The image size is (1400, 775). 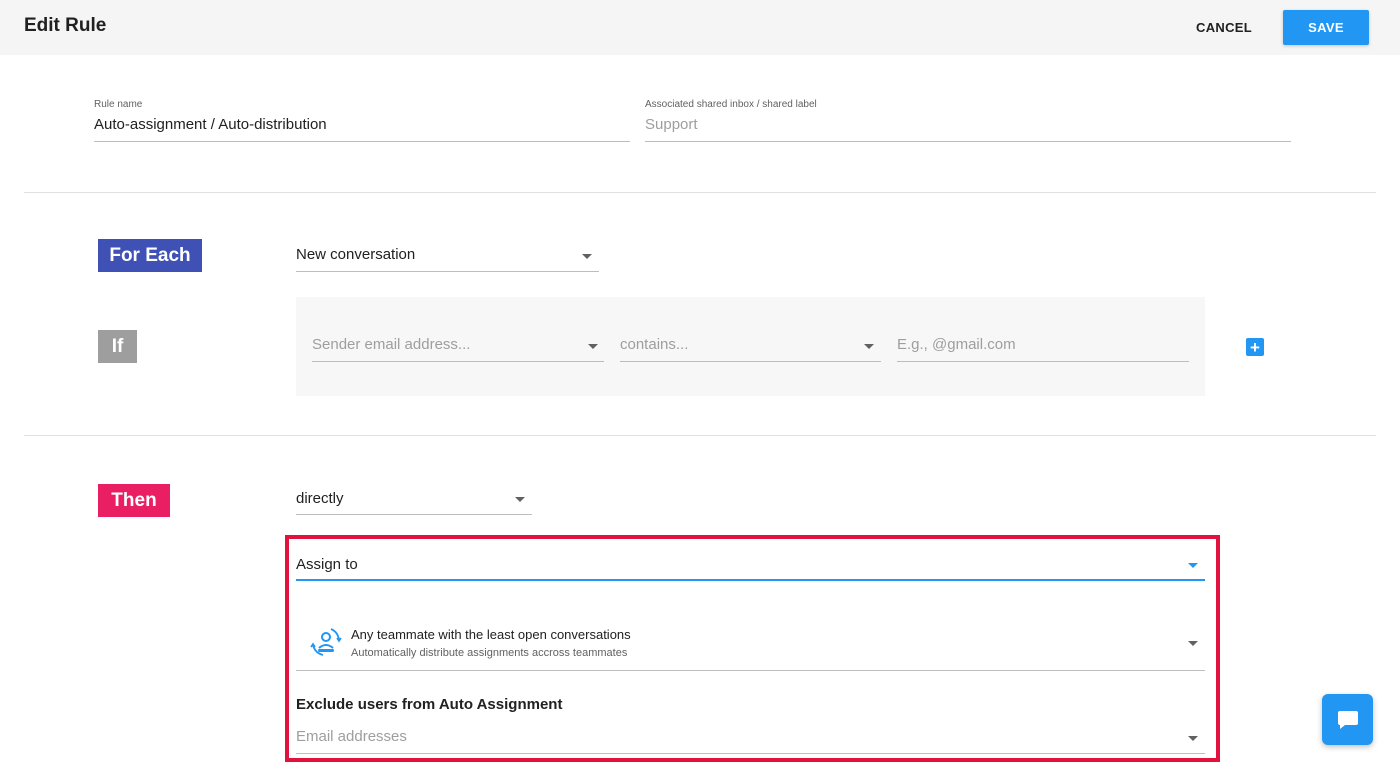 What do you see at coordinates (210, 124) in the screenshot?
I see `rule-name-input: Auto-assignment / Auto-distribution` at bounding box center [210, 124].